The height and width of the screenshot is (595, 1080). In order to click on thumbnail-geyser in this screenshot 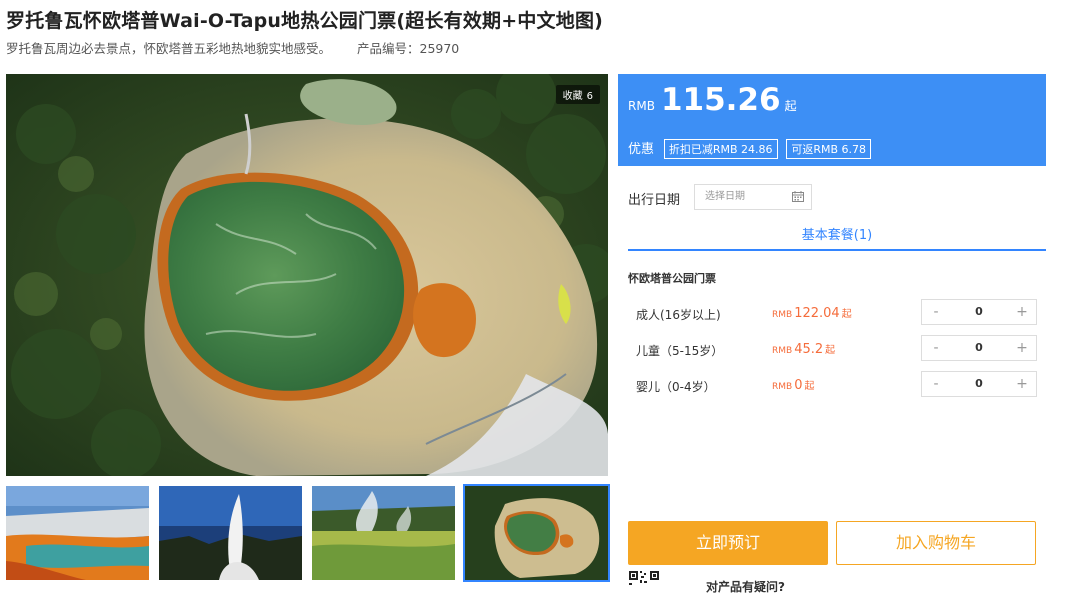, I will do `click(230, 533)`.